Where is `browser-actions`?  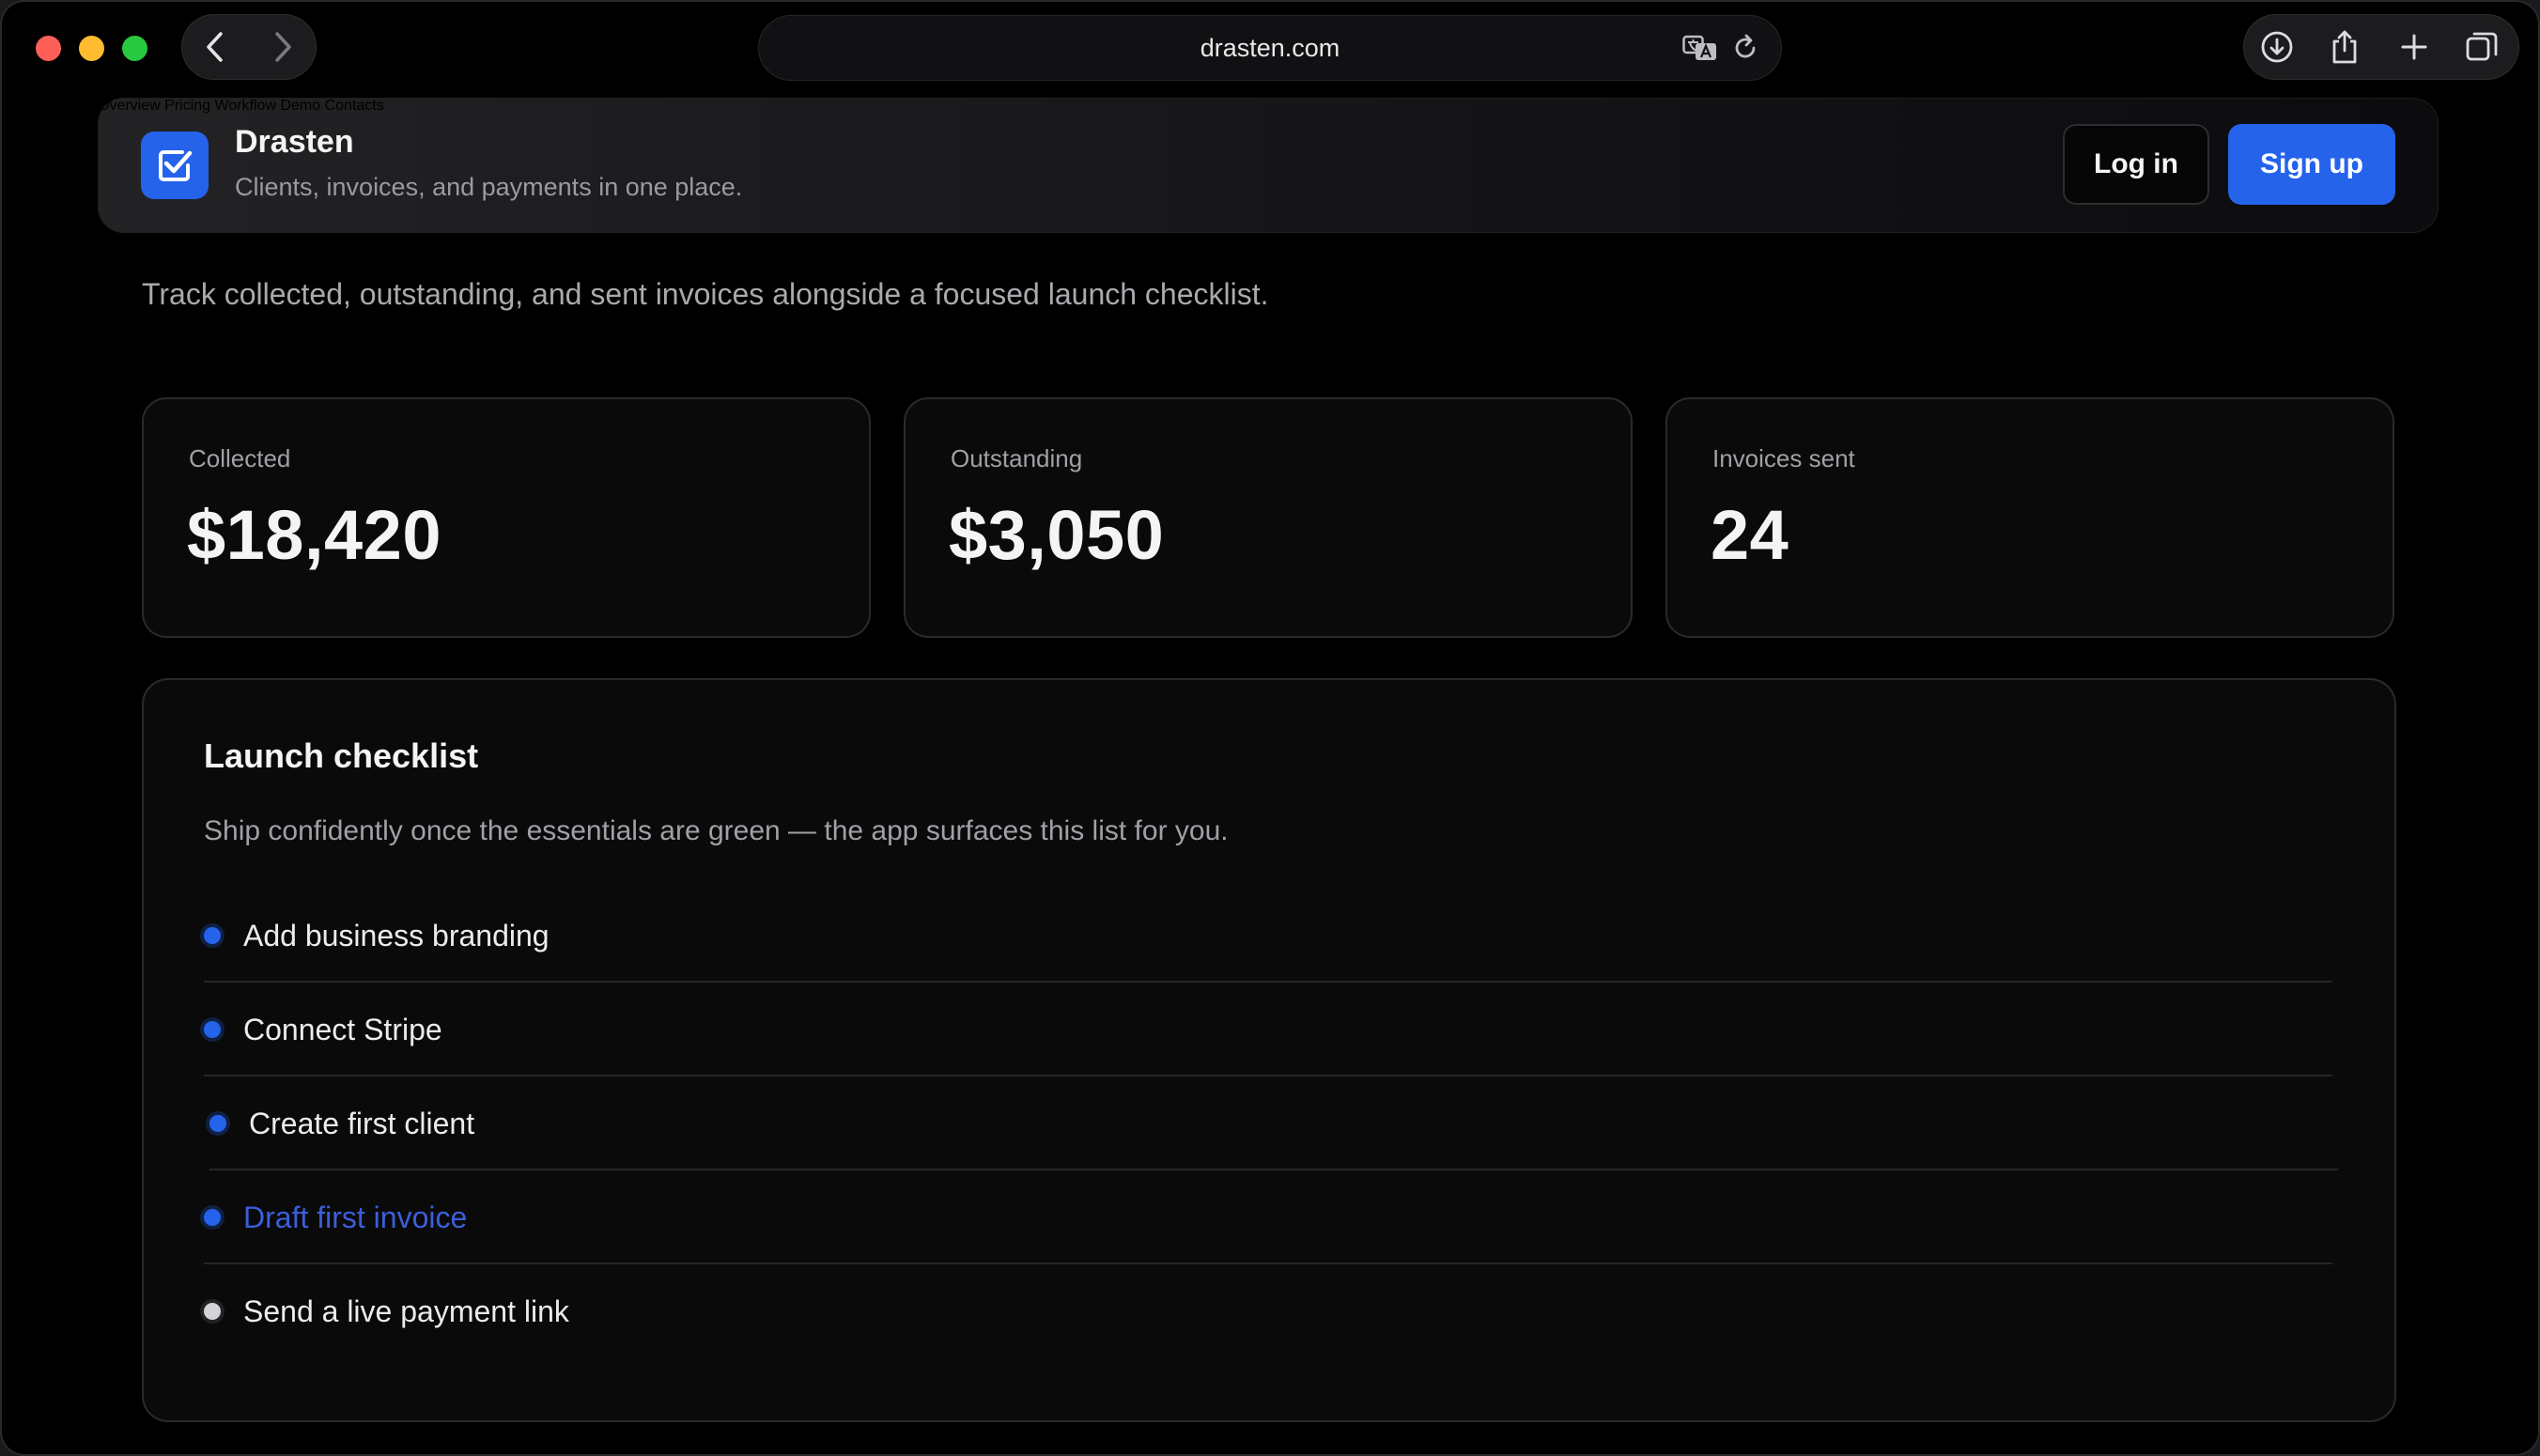
browser-actions is located at coordinates (2381, 47).